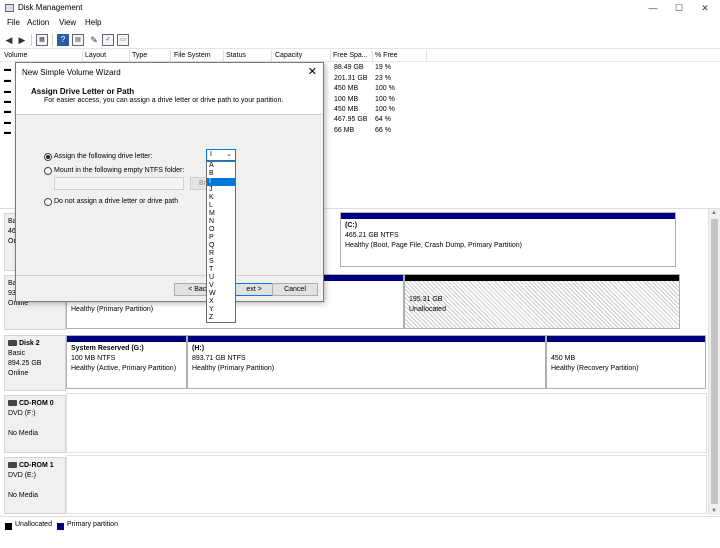  What do you see at coordinates (48, 202) in the screenshot?
I see `no-letter-radio` at bounding box center [48, 202].